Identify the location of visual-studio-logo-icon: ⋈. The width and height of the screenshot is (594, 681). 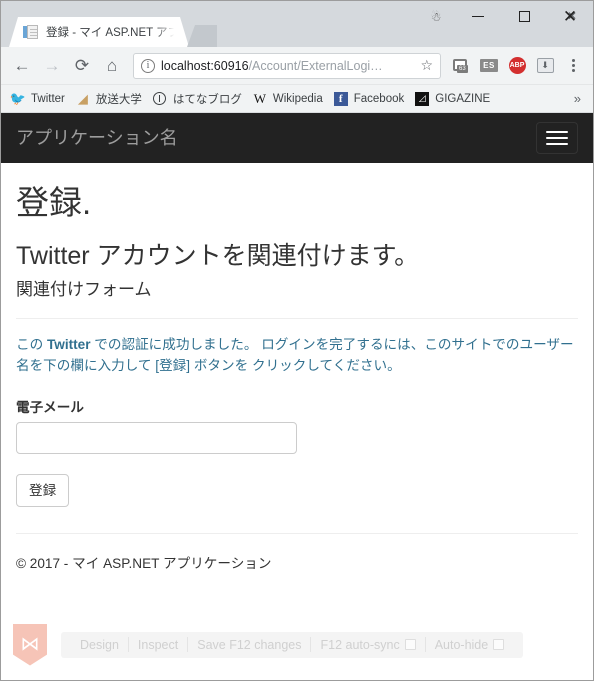
(30, 644).